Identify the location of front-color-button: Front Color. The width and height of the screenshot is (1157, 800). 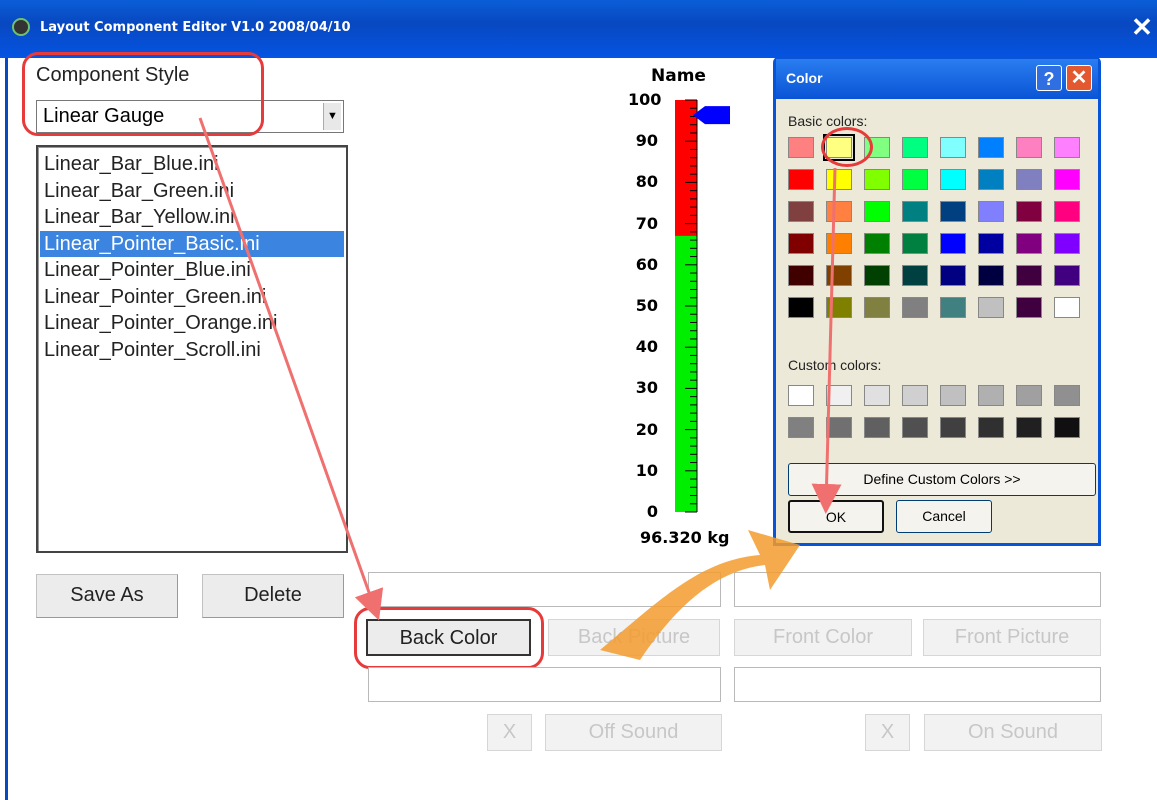
(823, 637).